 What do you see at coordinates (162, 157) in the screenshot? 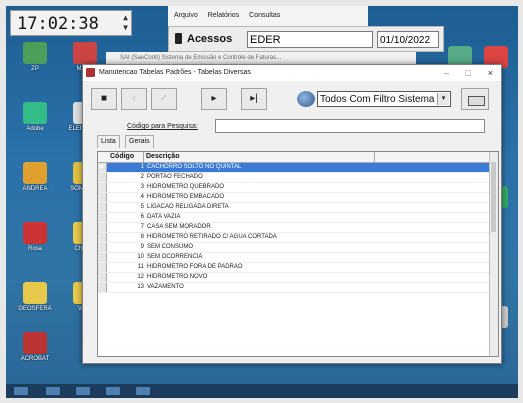
I see `column-header-descricao: Descrição` at bounding box center [162, 157].